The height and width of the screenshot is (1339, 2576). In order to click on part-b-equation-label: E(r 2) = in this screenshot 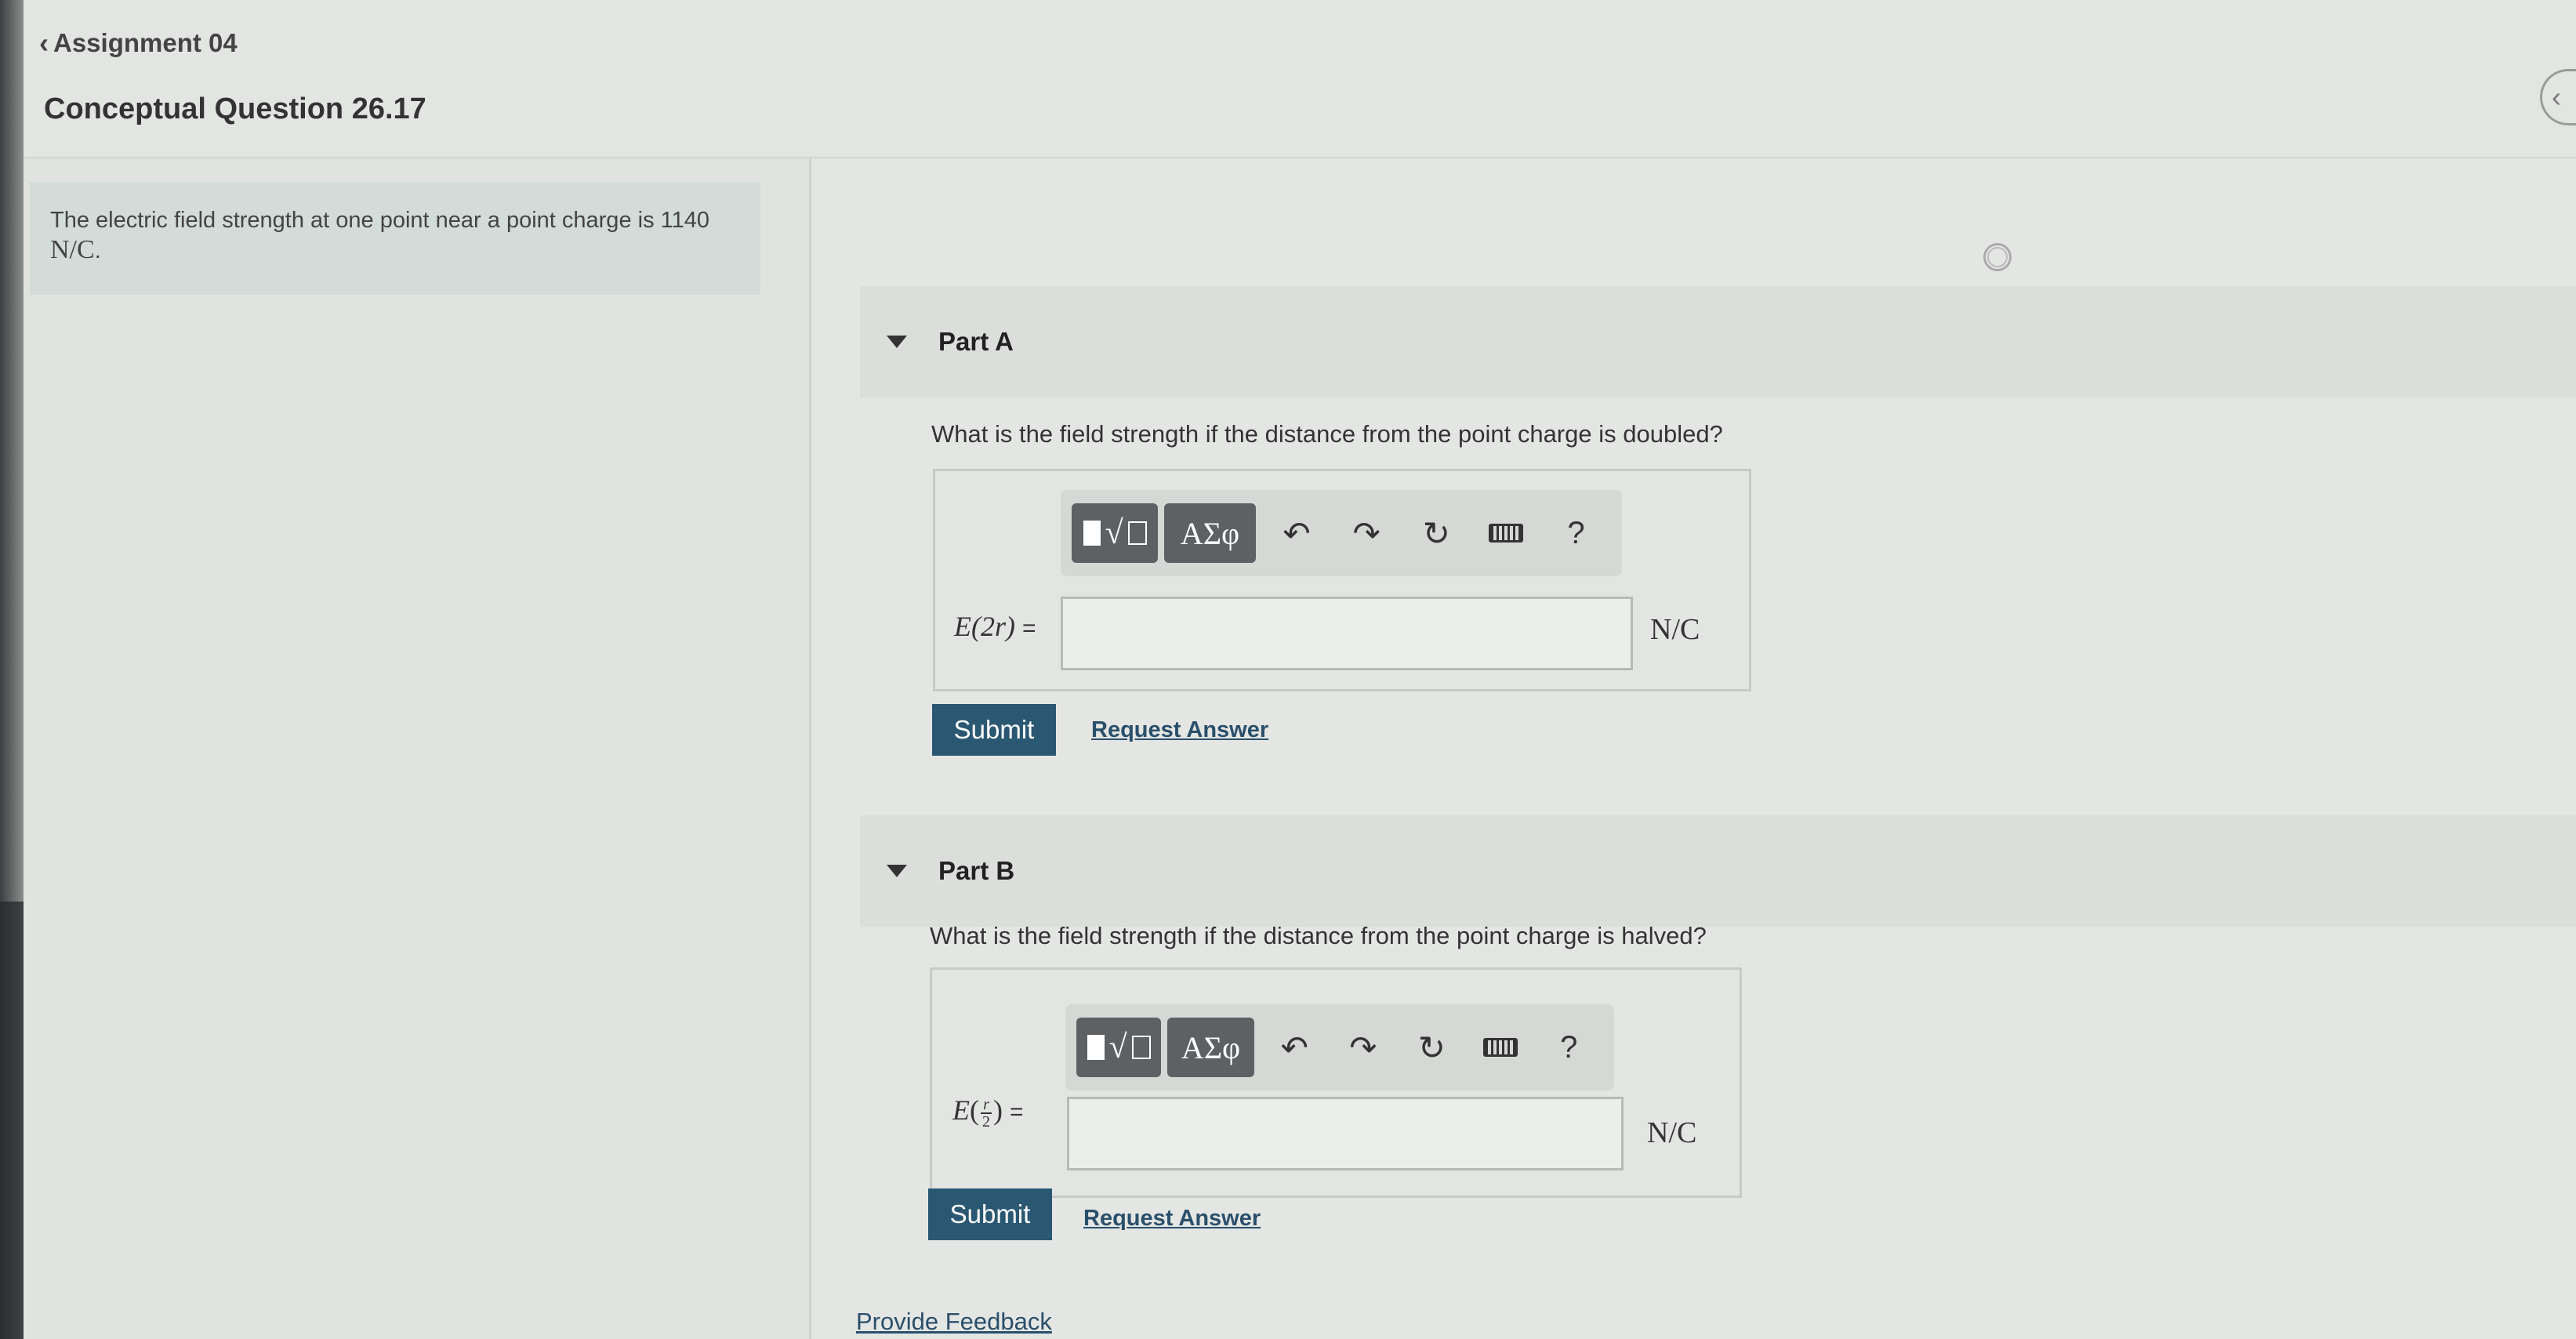, I will do `click(988, 1112)`.